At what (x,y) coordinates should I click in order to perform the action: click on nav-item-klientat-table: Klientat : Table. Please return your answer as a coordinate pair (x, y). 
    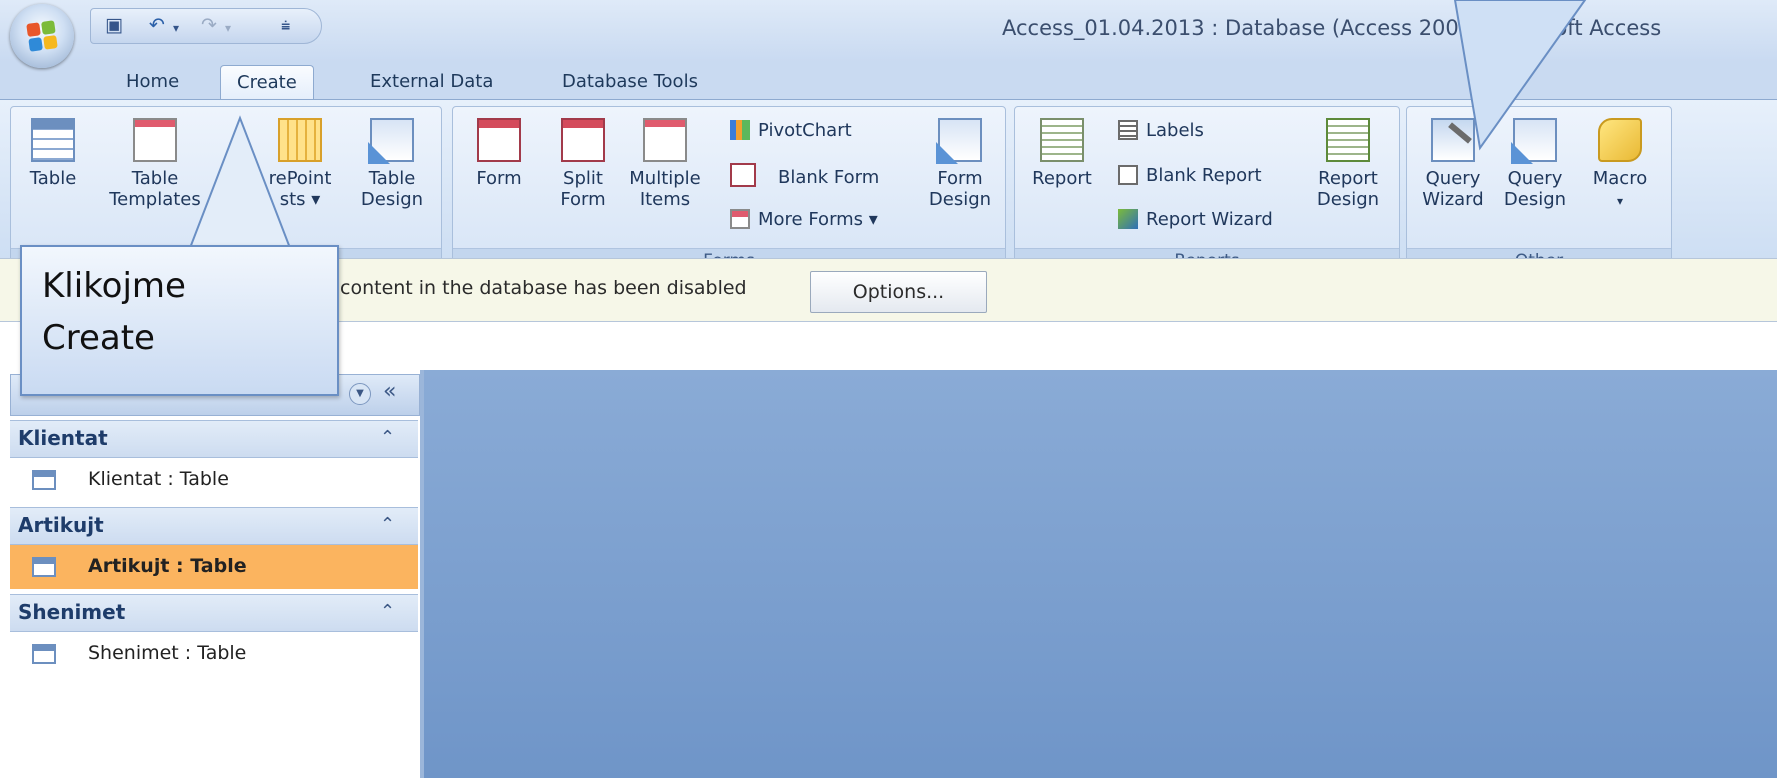
    Looking at the image, I should click on (214, 480).